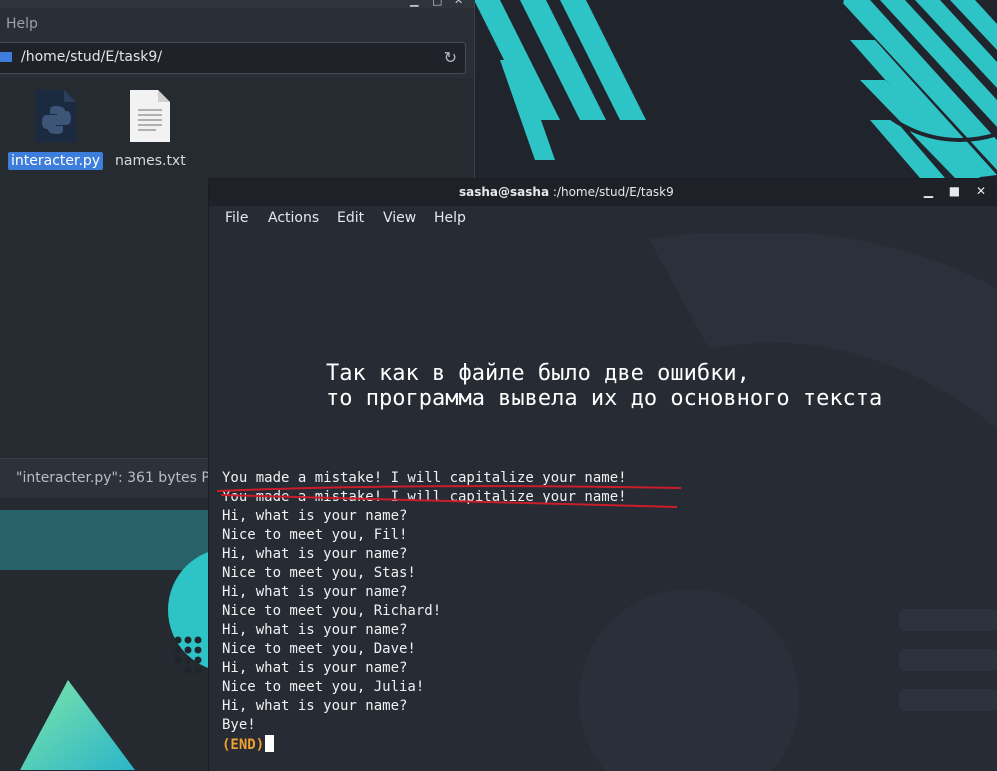  I want to click on maximize-icon: □, so click(437, 3).